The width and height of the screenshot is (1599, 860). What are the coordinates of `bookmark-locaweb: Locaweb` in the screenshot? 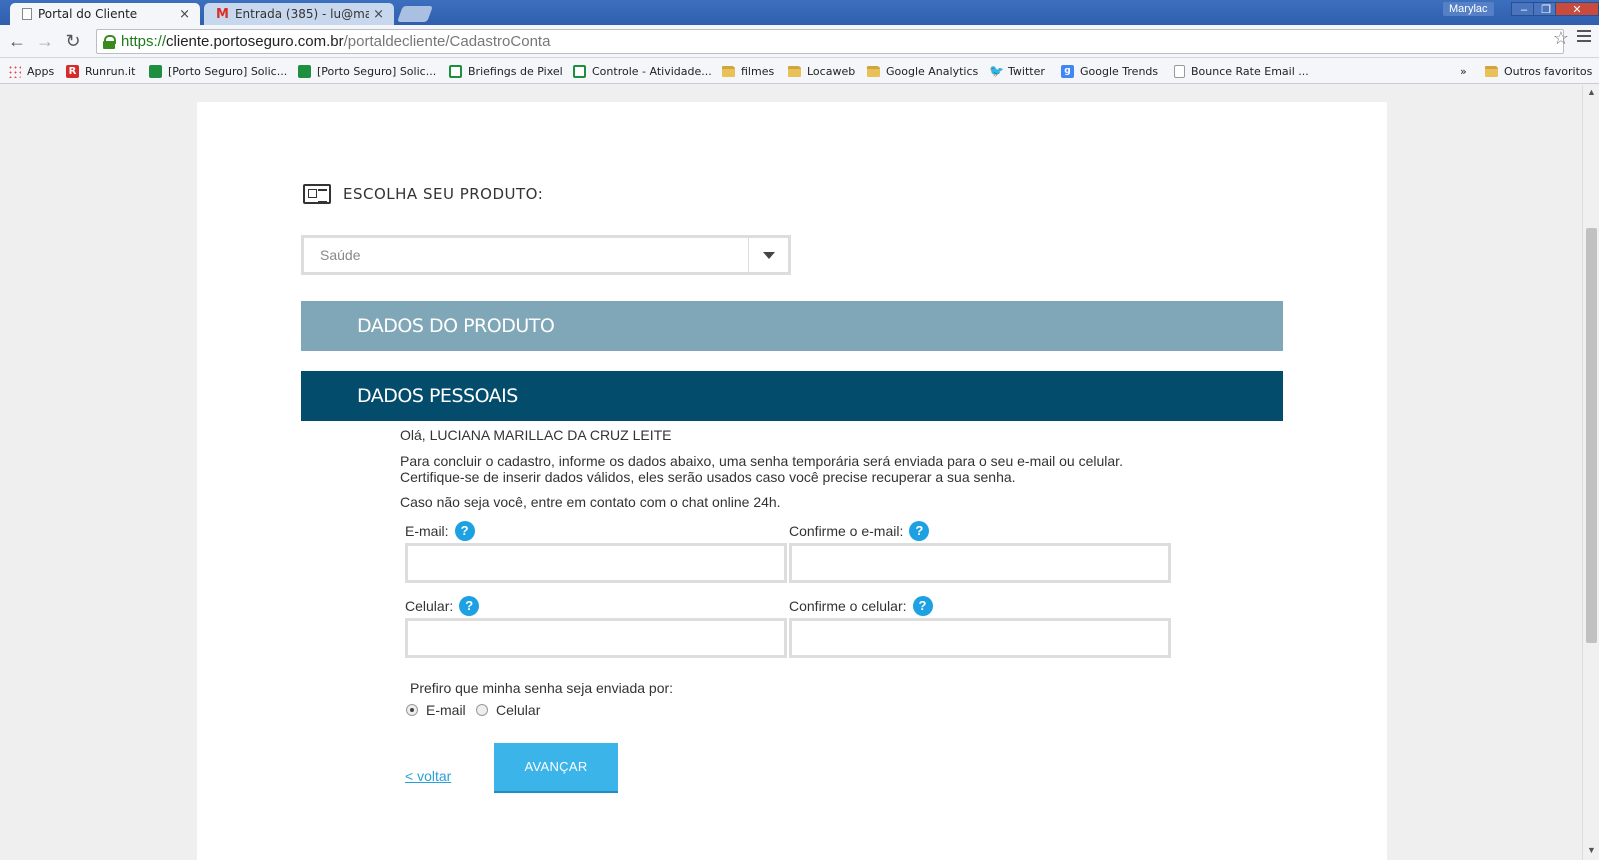 It's located at (821, 71).